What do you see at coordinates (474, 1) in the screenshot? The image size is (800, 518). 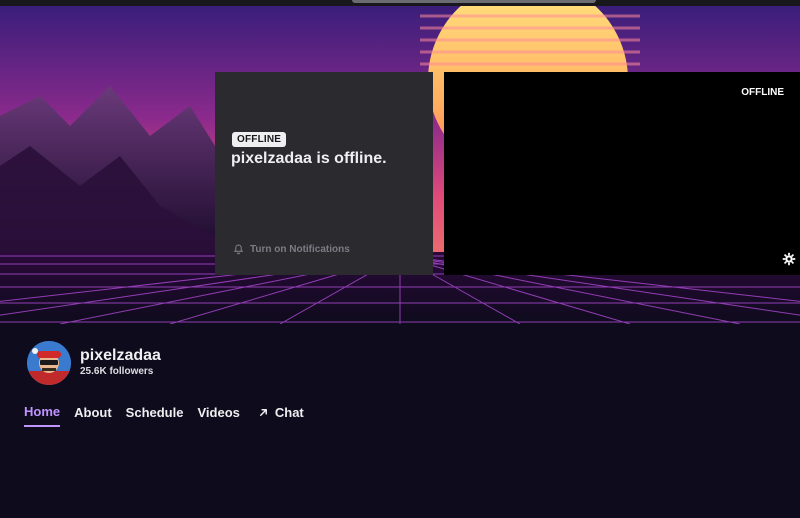 I see `top-bar-handle` at bounding box center [474, 1].